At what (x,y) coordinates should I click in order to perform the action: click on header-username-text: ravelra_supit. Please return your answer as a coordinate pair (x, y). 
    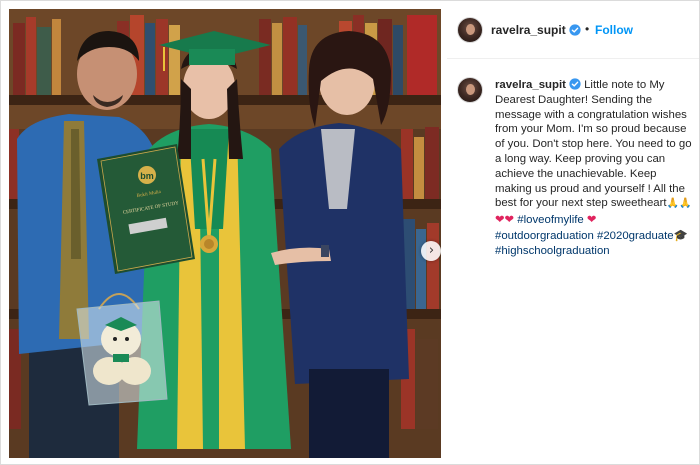
    Looking at the image, I should click on (528, 30).